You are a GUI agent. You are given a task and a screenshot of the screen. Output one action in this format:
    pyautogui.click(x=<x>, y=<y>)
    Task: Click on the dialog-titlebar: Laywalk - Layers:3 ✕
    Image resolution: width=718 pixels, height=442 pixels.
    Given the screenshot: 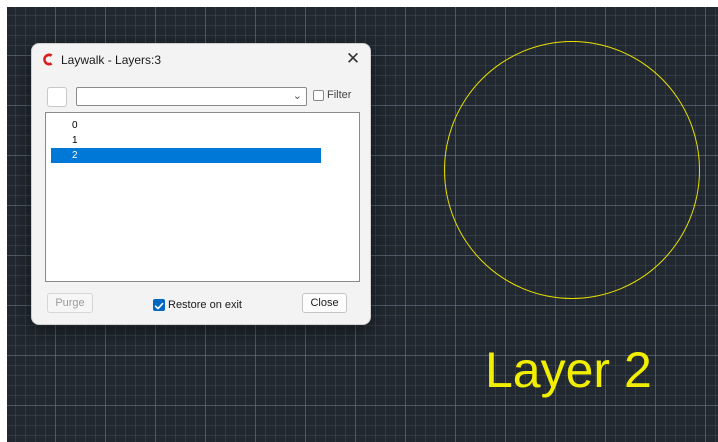 What is the action you would take?
    pyautogui.click(x=201, y=60)
    